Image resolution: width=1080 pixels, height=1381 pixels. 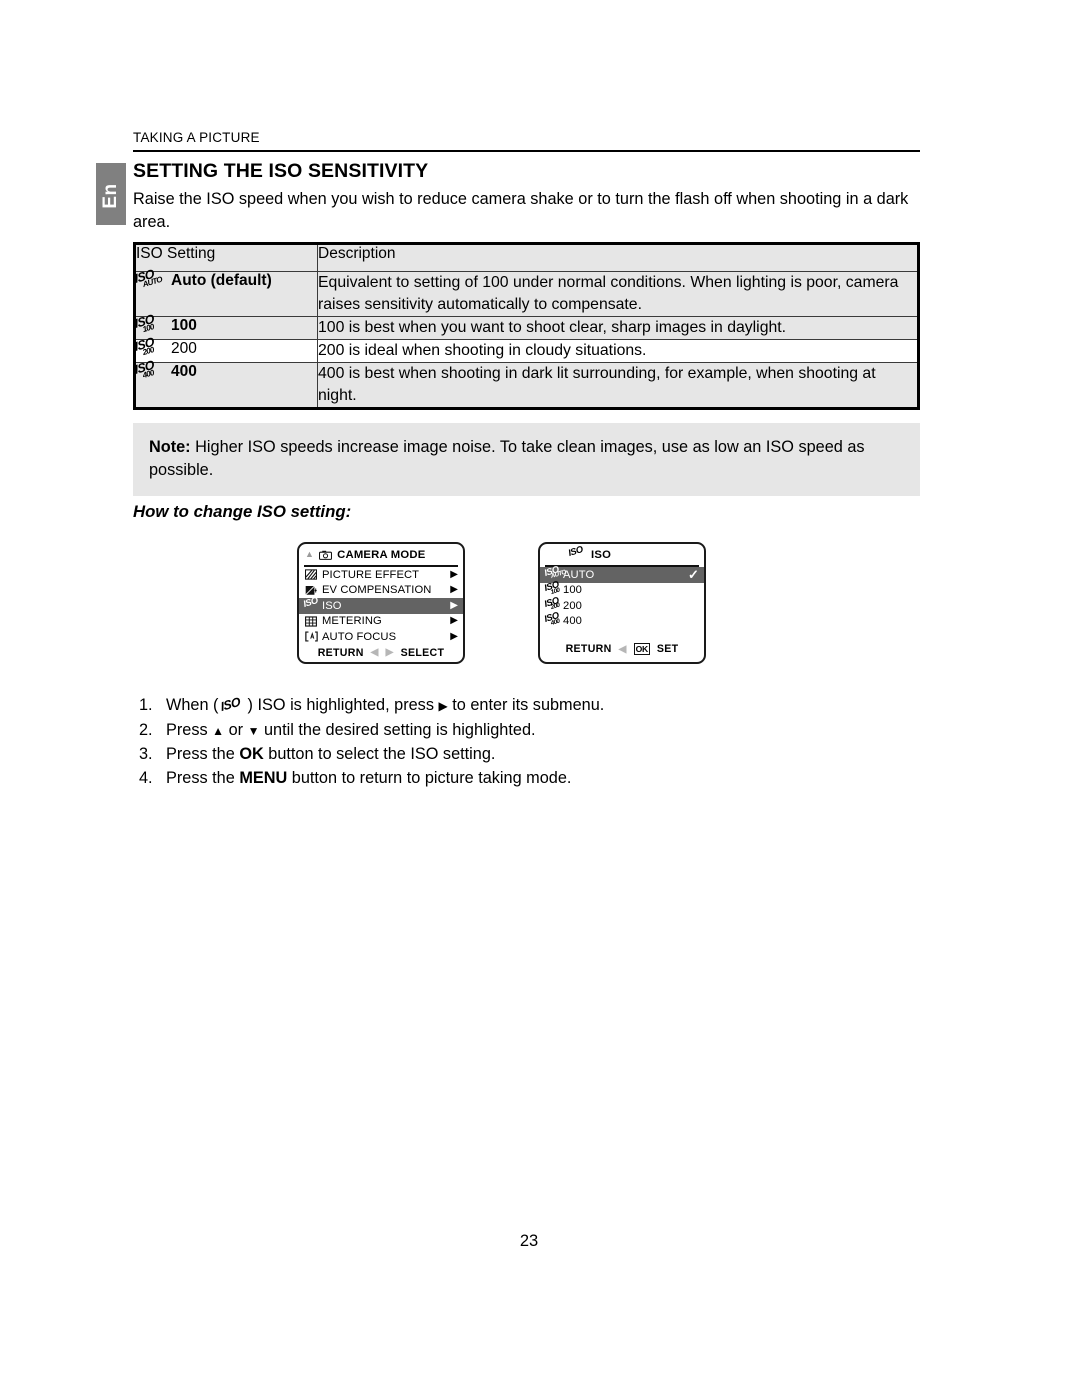 I want to click on iso-setting-label: 400, so click(x=184, y=371).